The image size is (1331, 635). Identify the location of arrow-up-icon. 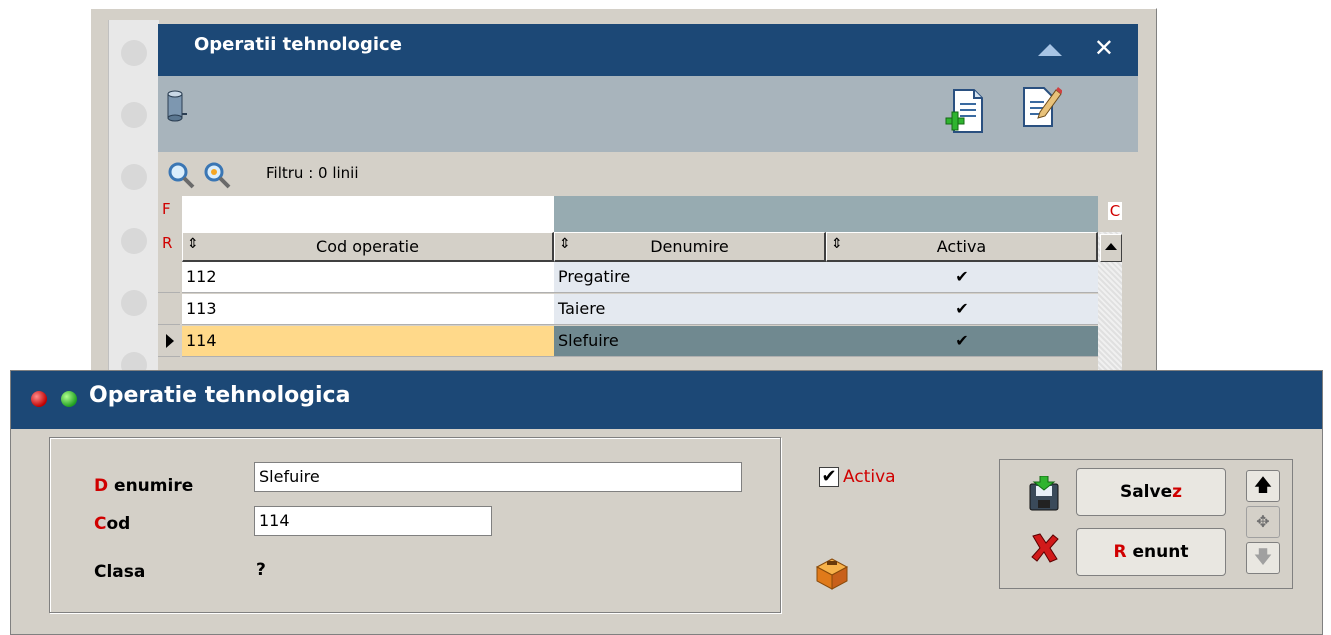
(1111, 246).